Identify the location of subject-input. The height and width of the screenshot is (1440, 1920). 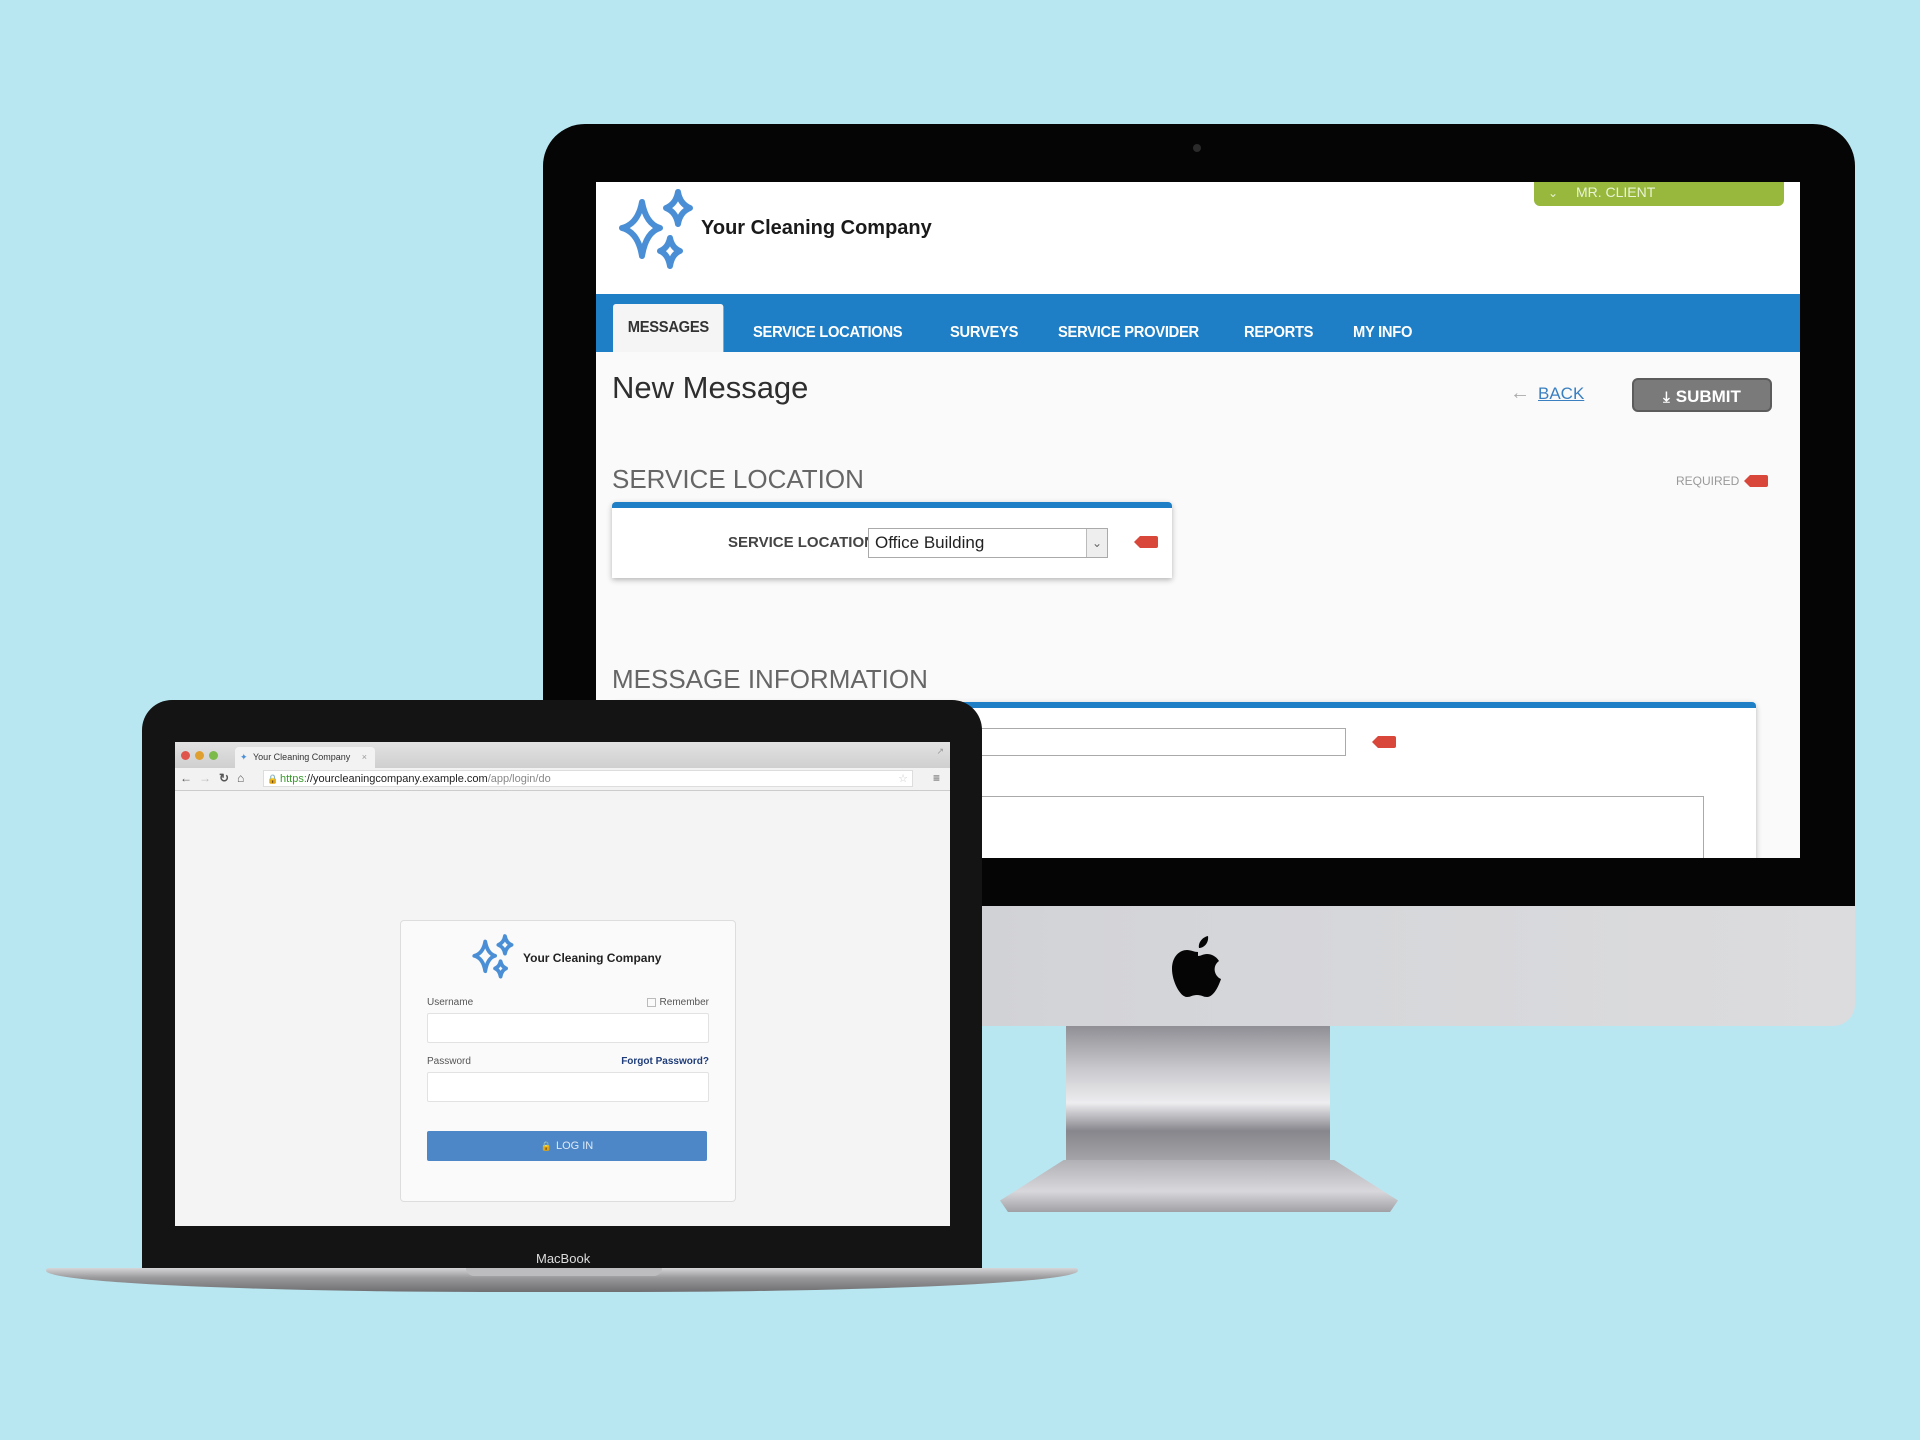
(1159, 742).